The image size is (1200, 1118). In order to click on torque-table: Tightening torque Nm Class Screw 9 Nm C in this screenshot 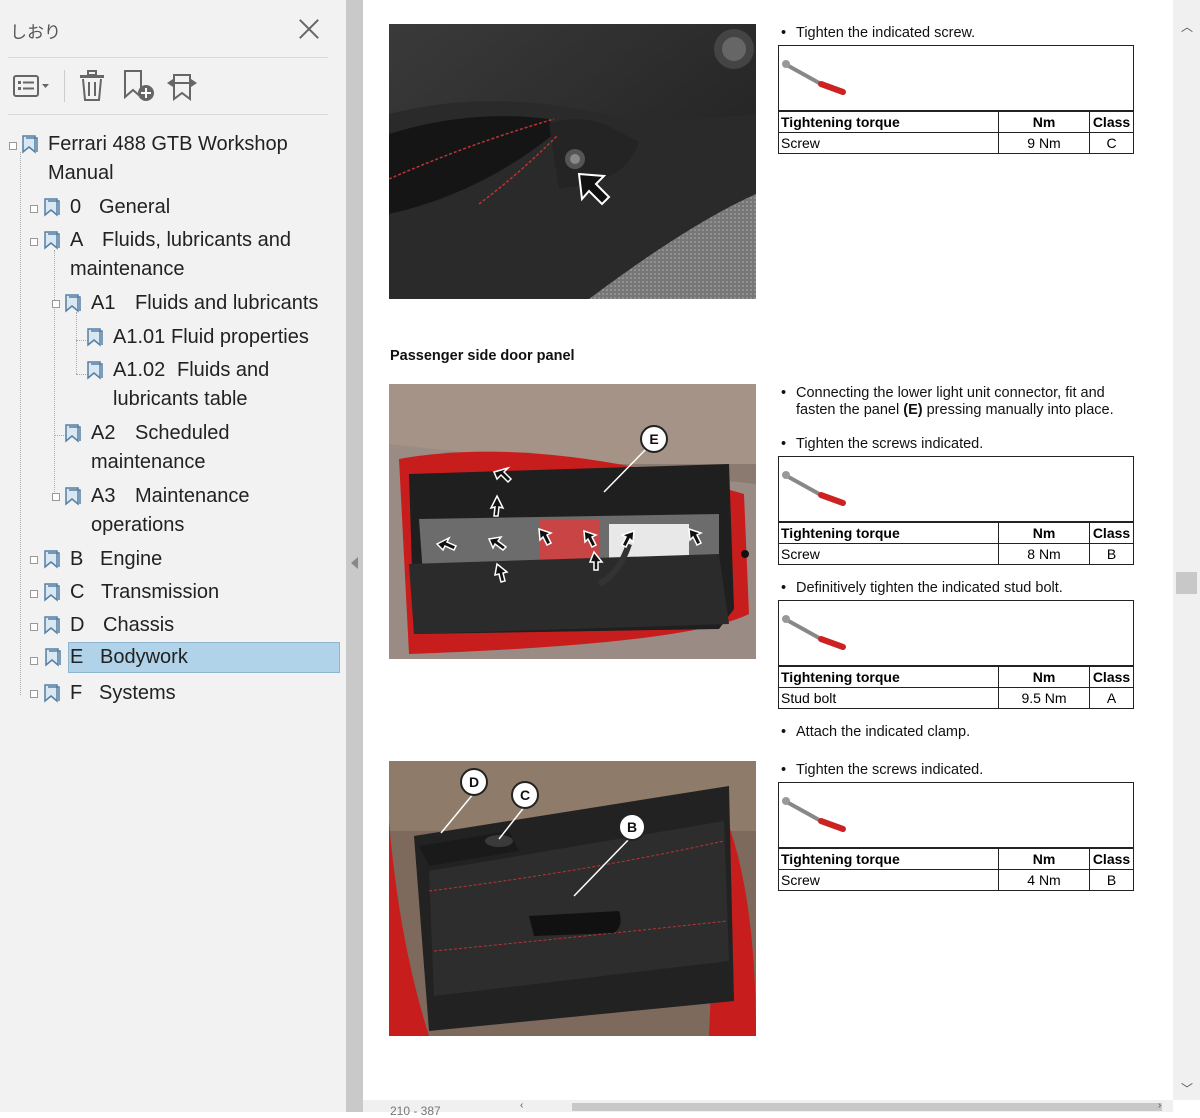, I will do `click(956, 99)`.